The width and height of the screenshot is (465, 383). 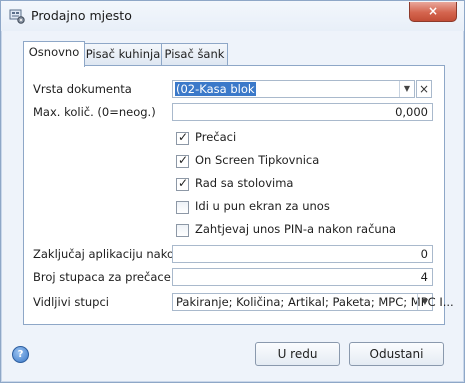 What do you see at coordinates (102, 277) in the screenshot?
I see `broj-stupaca-label: Broj stupaca za prečace` at bounding box center [102, 277].